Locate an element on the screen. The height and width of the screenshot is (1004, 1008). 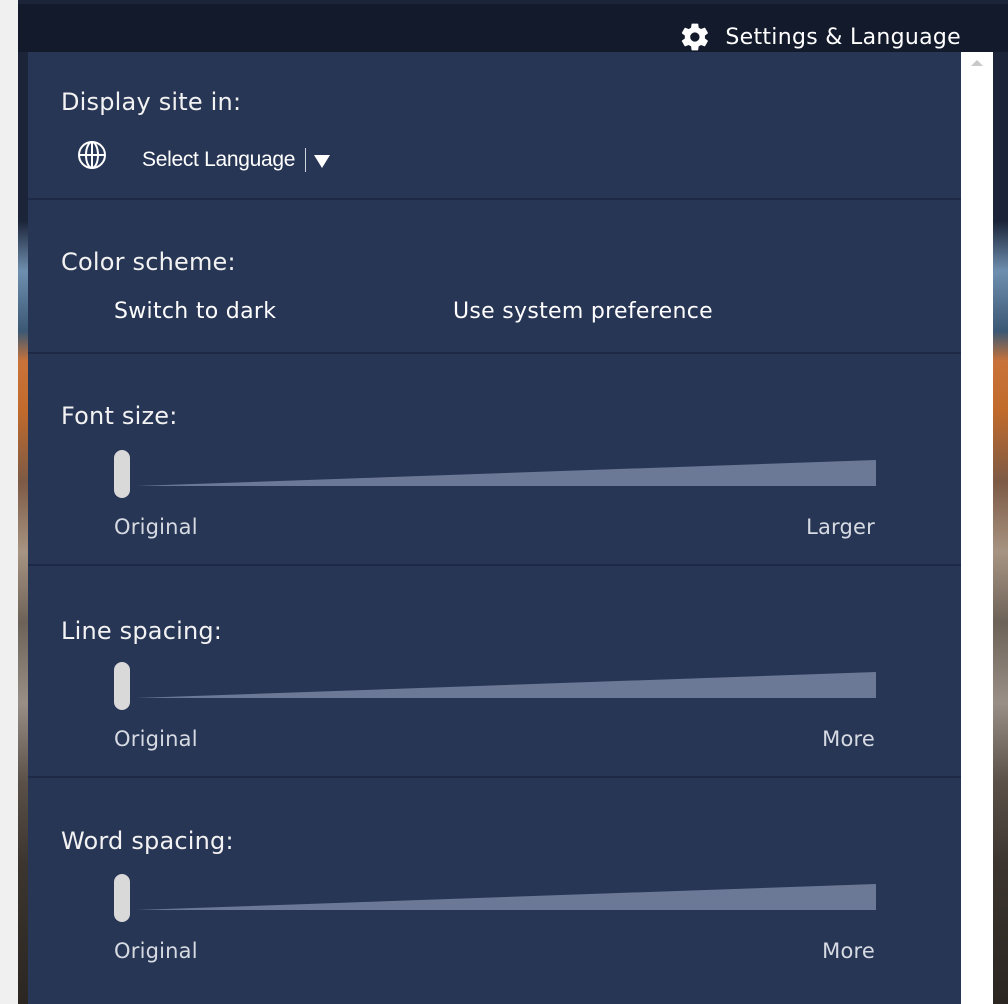
word-spacing-slider is located at coordinates (495, 898).